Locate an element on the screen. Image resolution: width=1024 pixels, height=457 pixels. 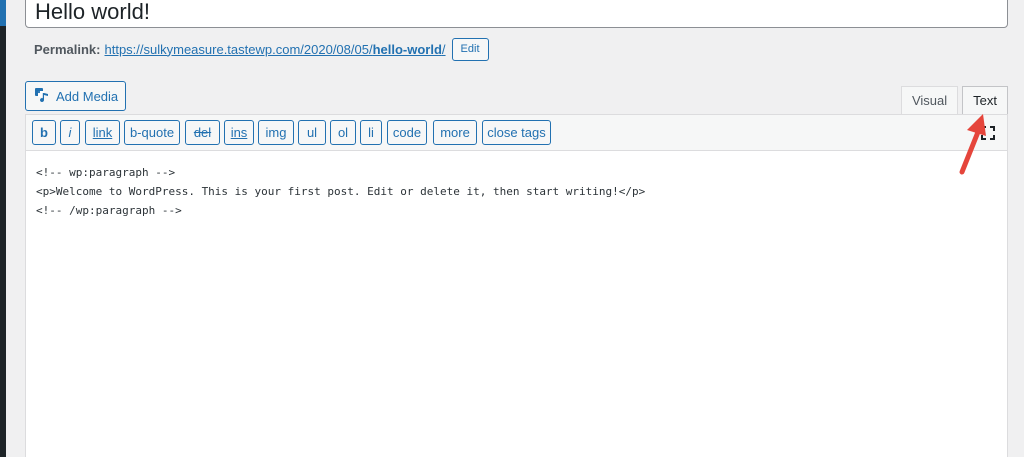
add-media-button: Add Media is located at coordinates (75, 96).